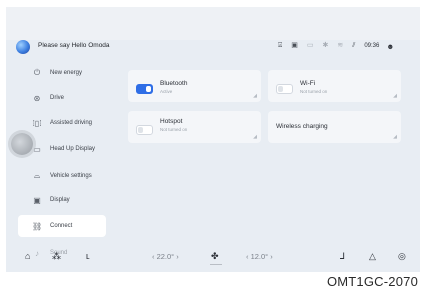 This screenshot has width=426, height=291. Describe the element at coordinates (284, 89) in the screenshot. I see `wifi-toggle` at that location.